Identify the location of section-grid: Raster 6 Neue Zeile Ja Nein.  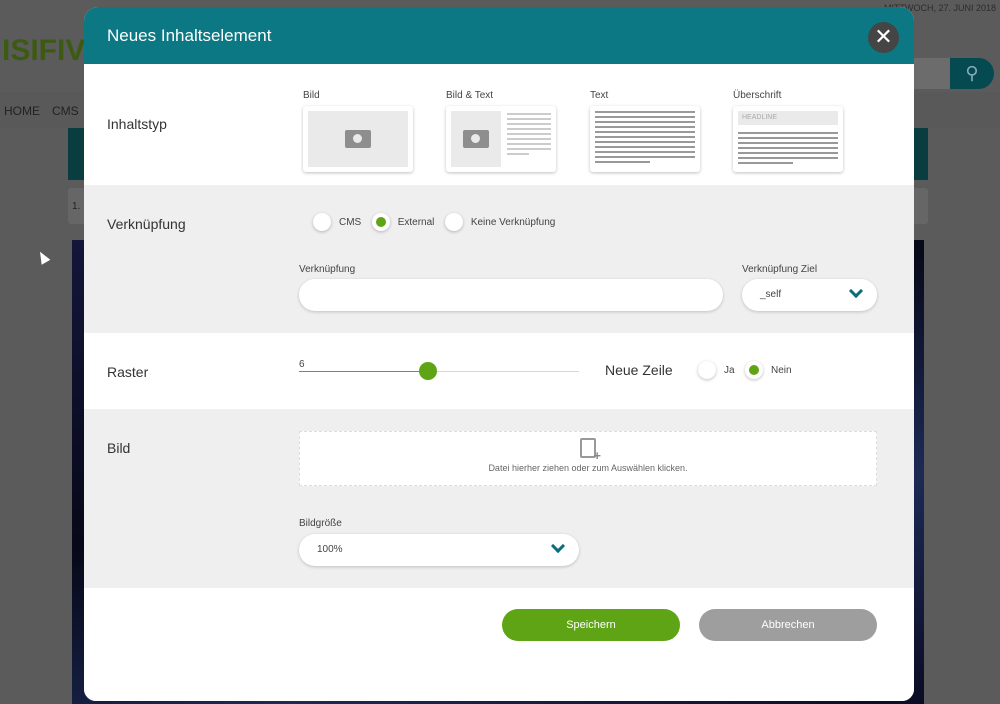
(499, 371).